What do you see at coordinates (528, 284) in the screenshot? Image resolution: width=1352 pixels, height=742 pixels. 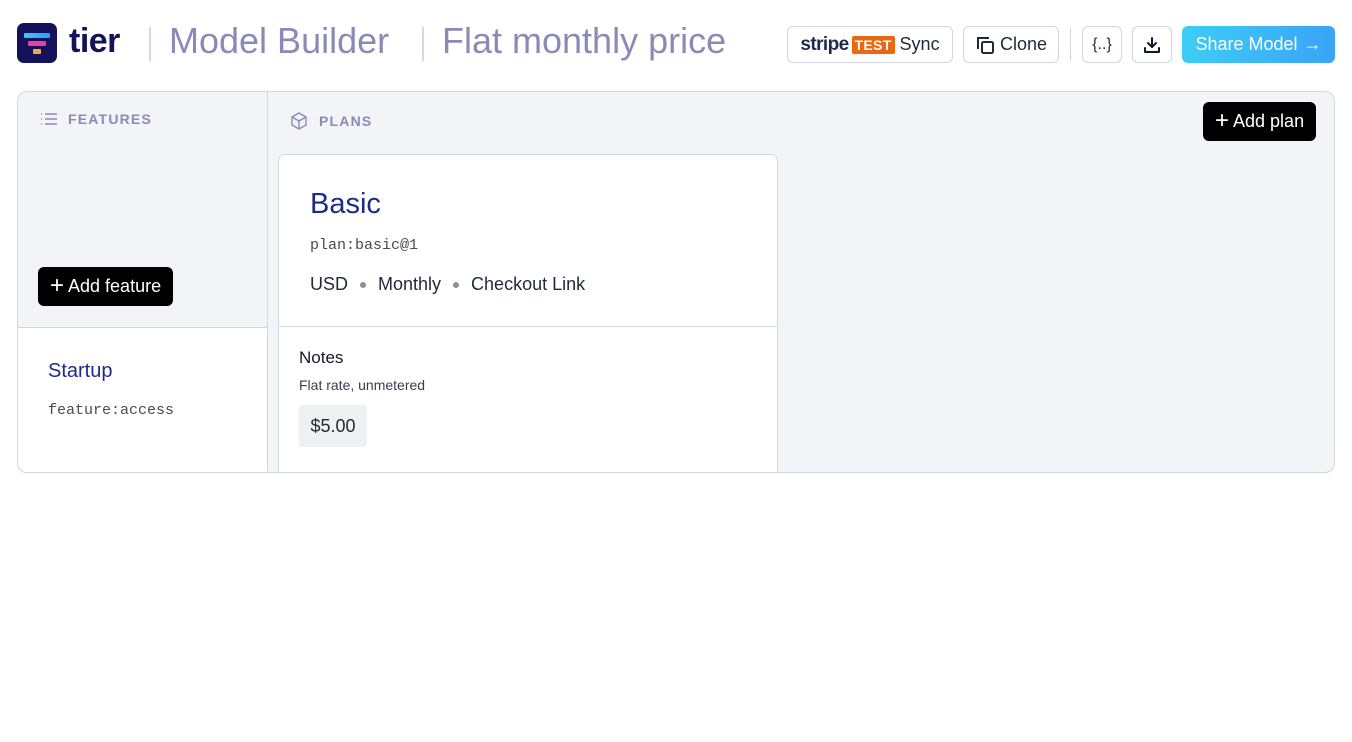 I see `checkout-link: Checkout Link` at bounding box center [528, 284].